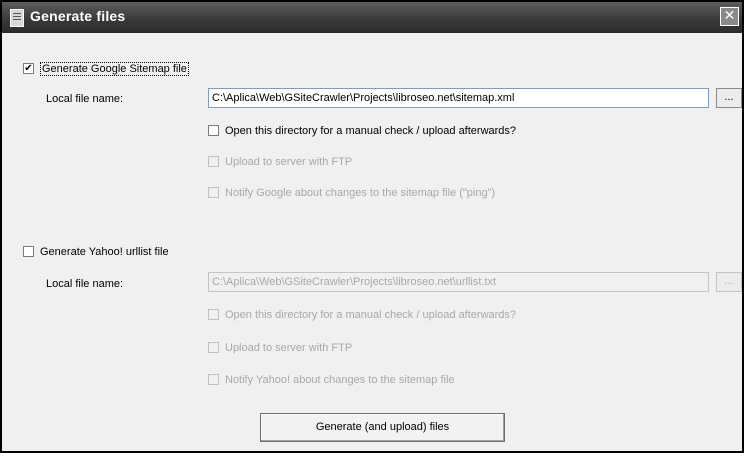  I want to click on google-sitemap-option: ✔ Generate Google Sitemap file, so click(106, 69).